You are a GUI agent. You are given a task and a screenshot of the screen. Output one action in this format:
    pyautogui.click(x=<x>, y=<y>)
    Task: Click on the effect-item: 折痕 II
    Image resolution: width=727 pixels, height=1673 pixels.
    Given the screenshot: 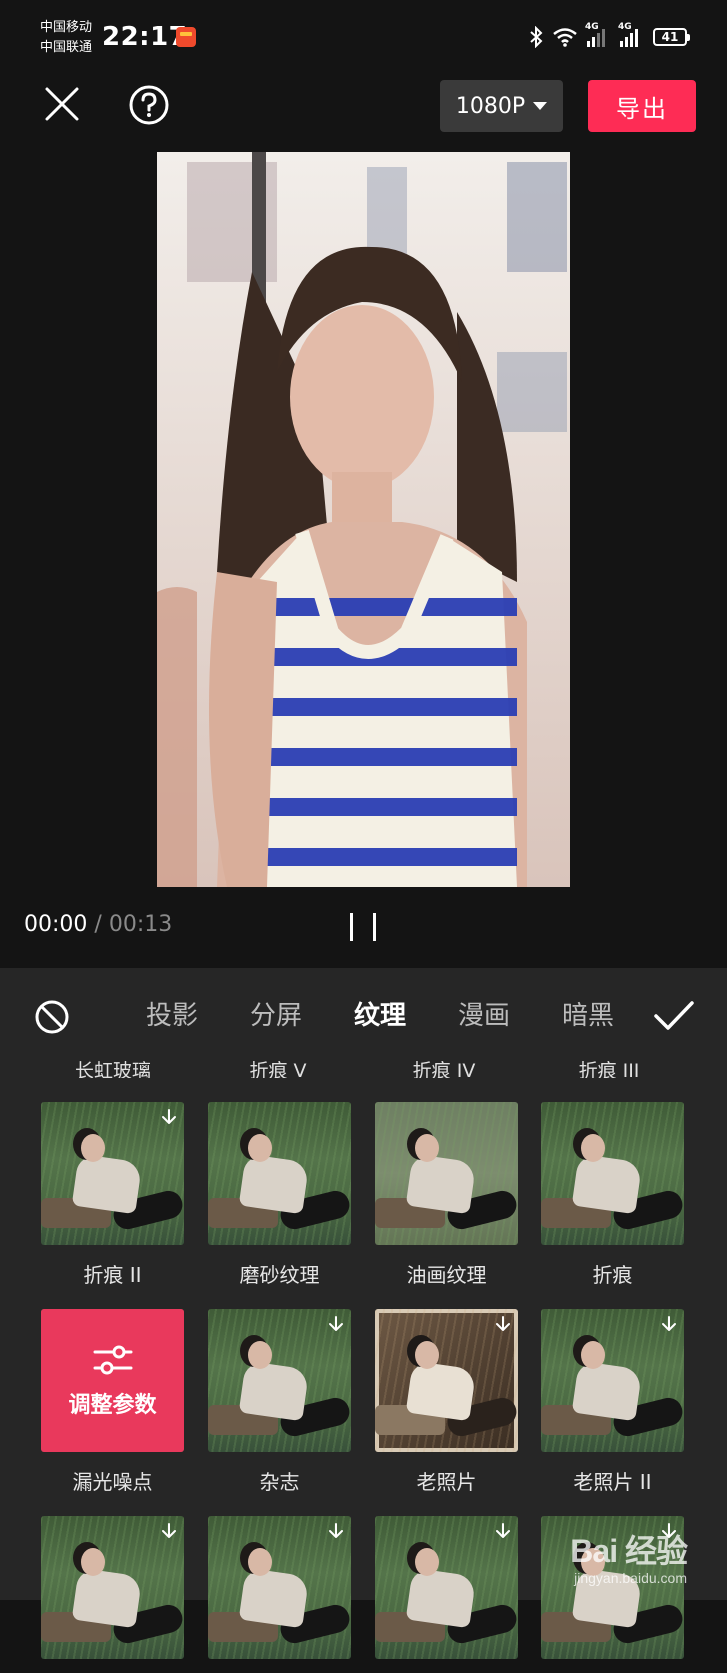 What is the action you would take?
    pyautogui.click(x=112, y=1195)
    